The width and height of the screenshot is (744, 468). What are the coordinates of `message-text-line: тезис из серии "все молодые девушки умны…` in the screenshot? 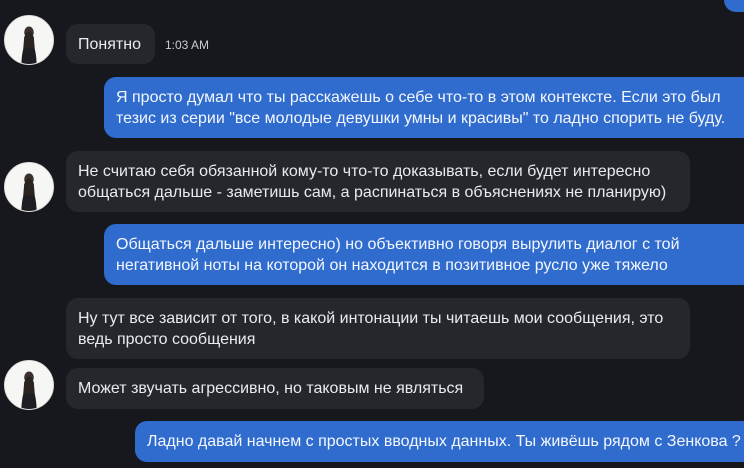 It's located at (421, 118).